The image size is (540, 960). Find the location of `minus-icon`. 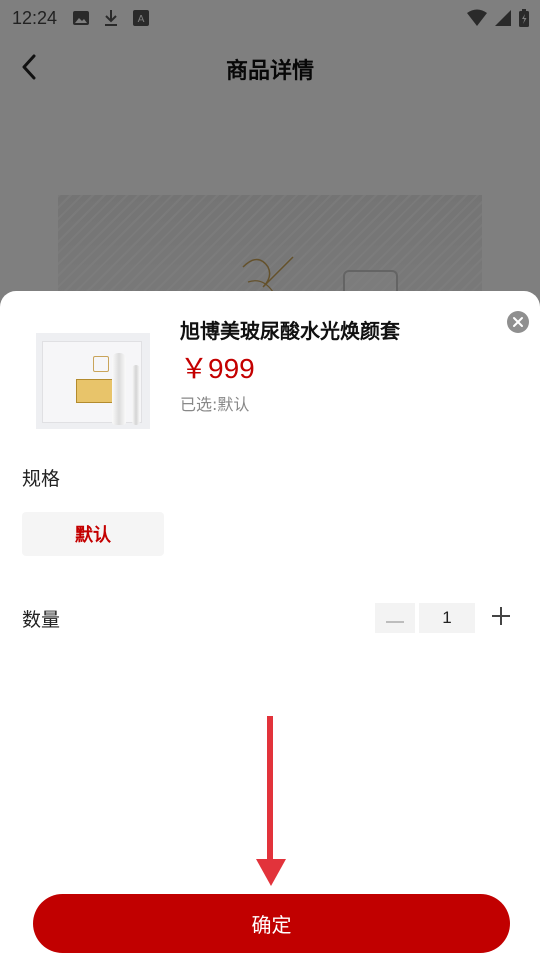

minus-icon is located at coordinates (395, 618).